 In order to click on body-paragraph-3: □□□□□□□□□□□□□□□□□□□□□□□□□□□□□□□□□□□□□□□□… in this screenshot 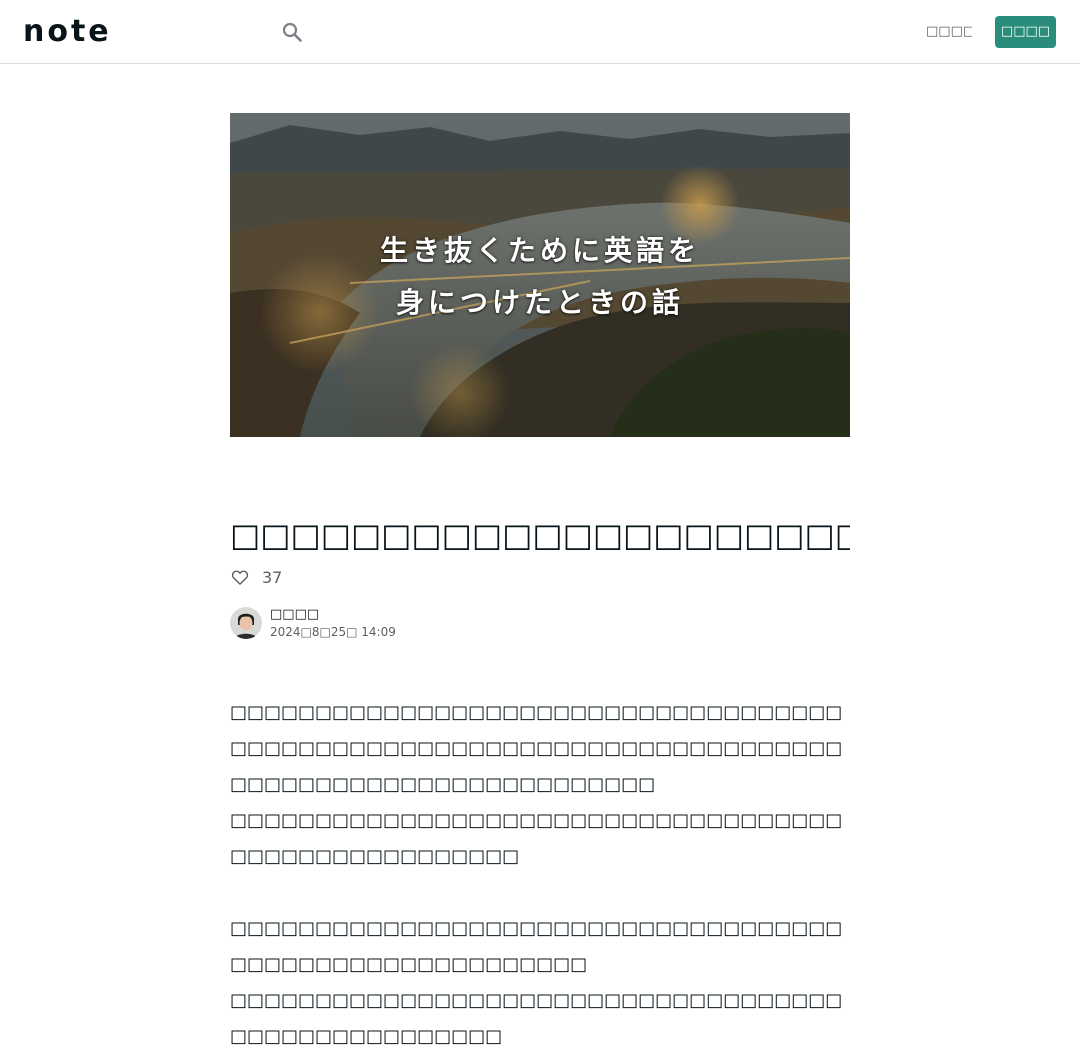, I will do `click(536, 946)`.